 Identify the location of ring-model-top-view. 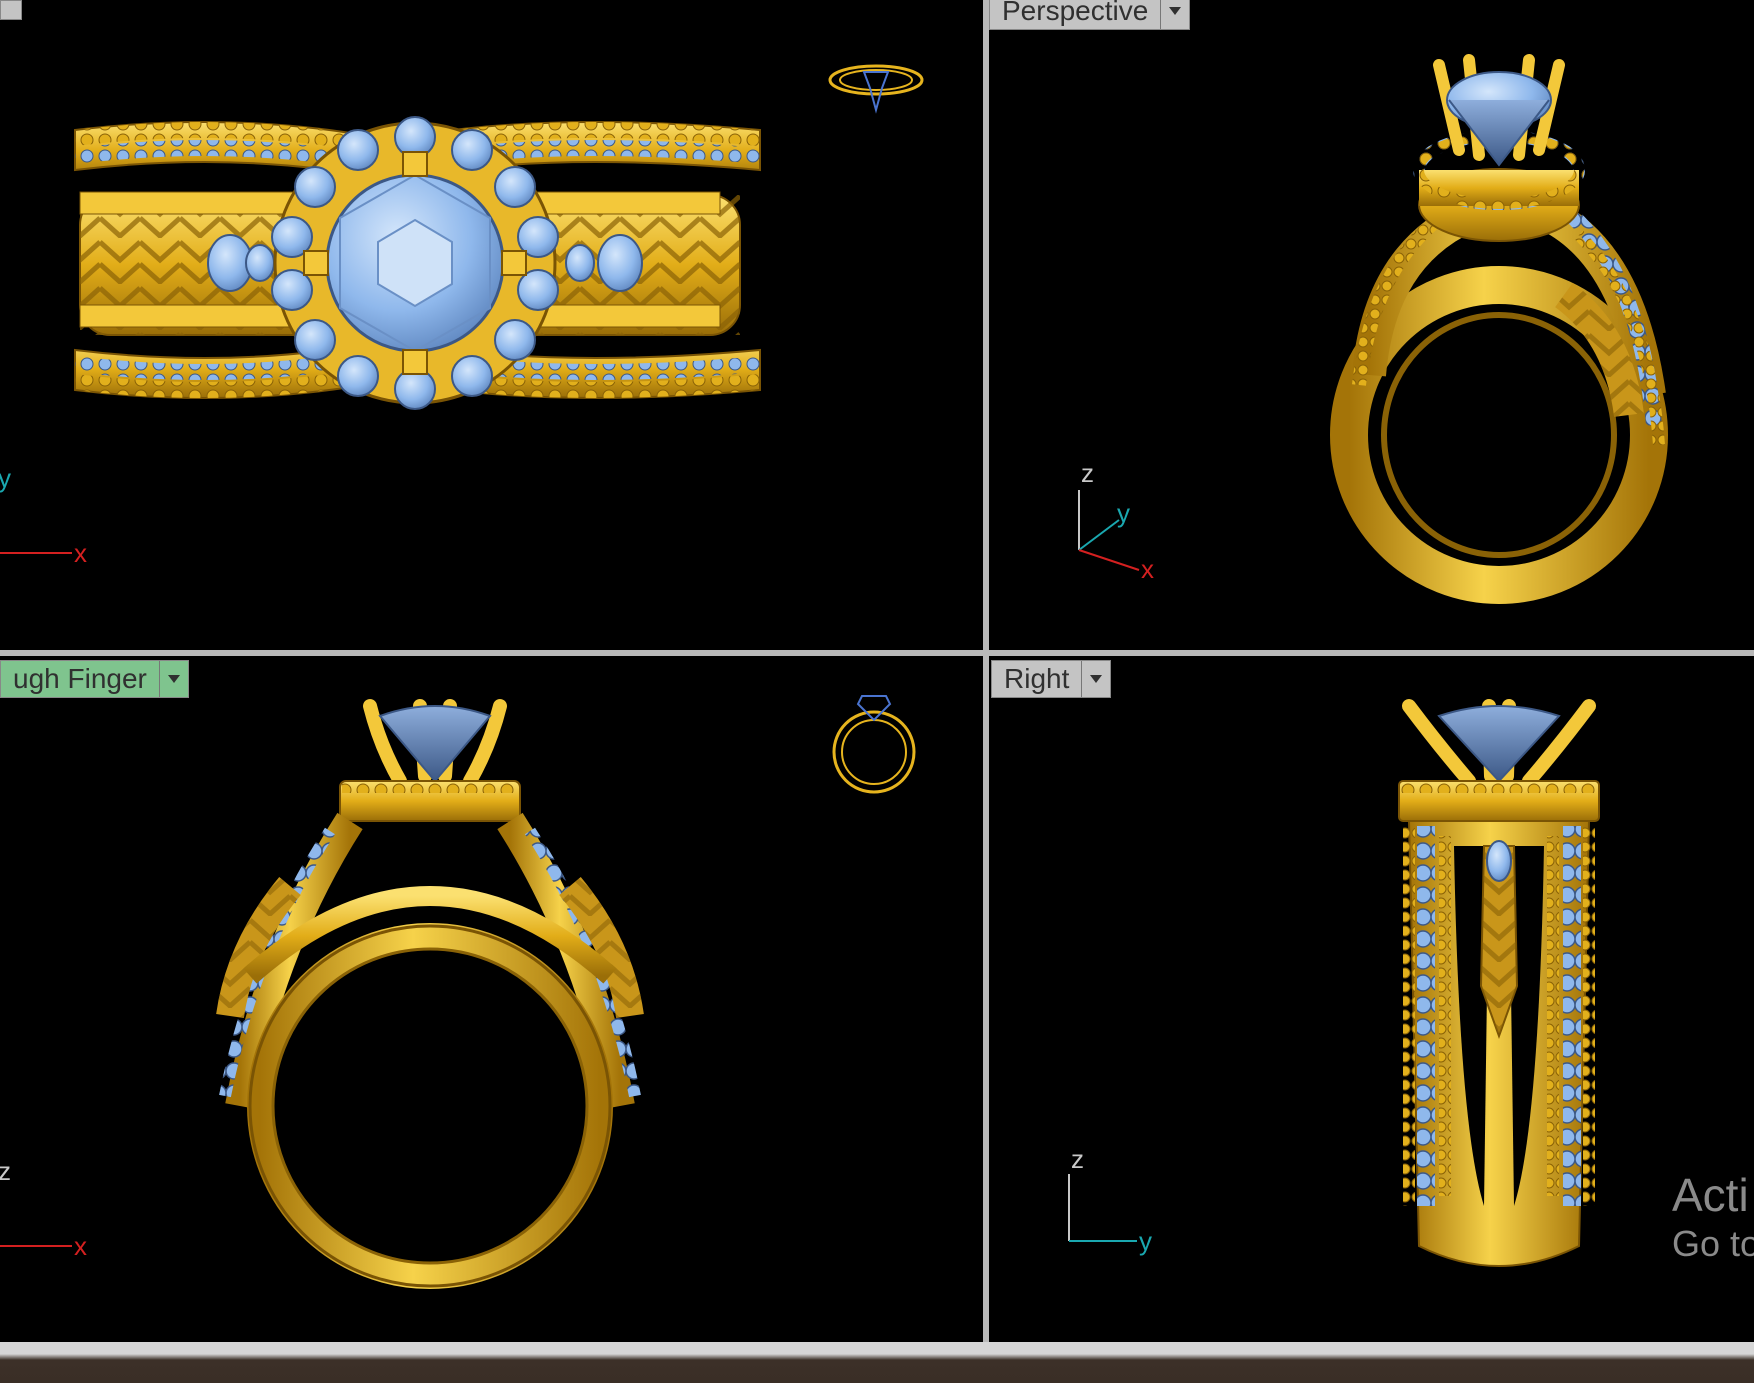
(417, 263).